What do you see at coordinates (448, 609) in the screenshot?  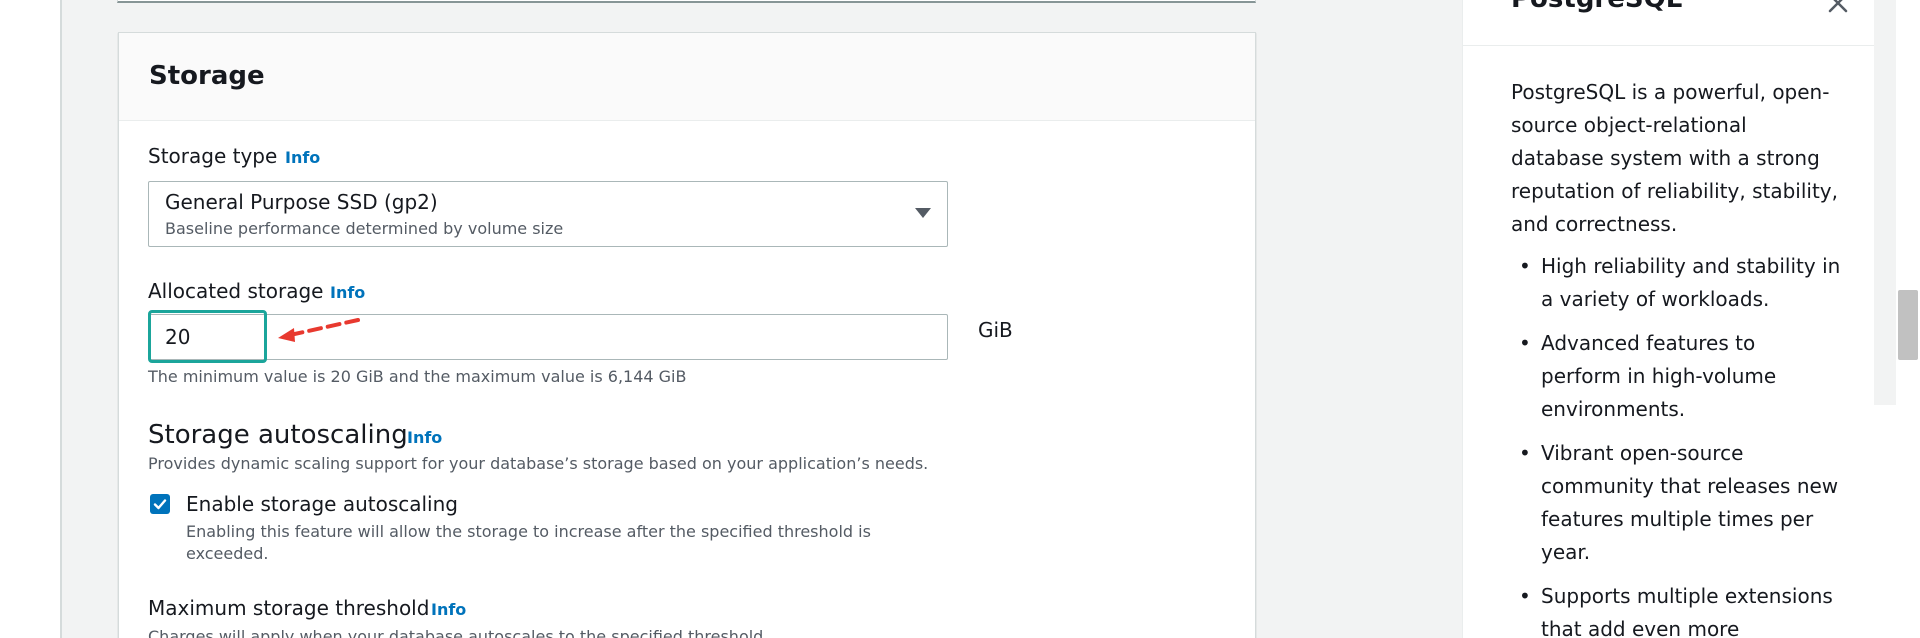 I see `max-storage-threshold-info-link: Info` at bounding box center [448, 609].